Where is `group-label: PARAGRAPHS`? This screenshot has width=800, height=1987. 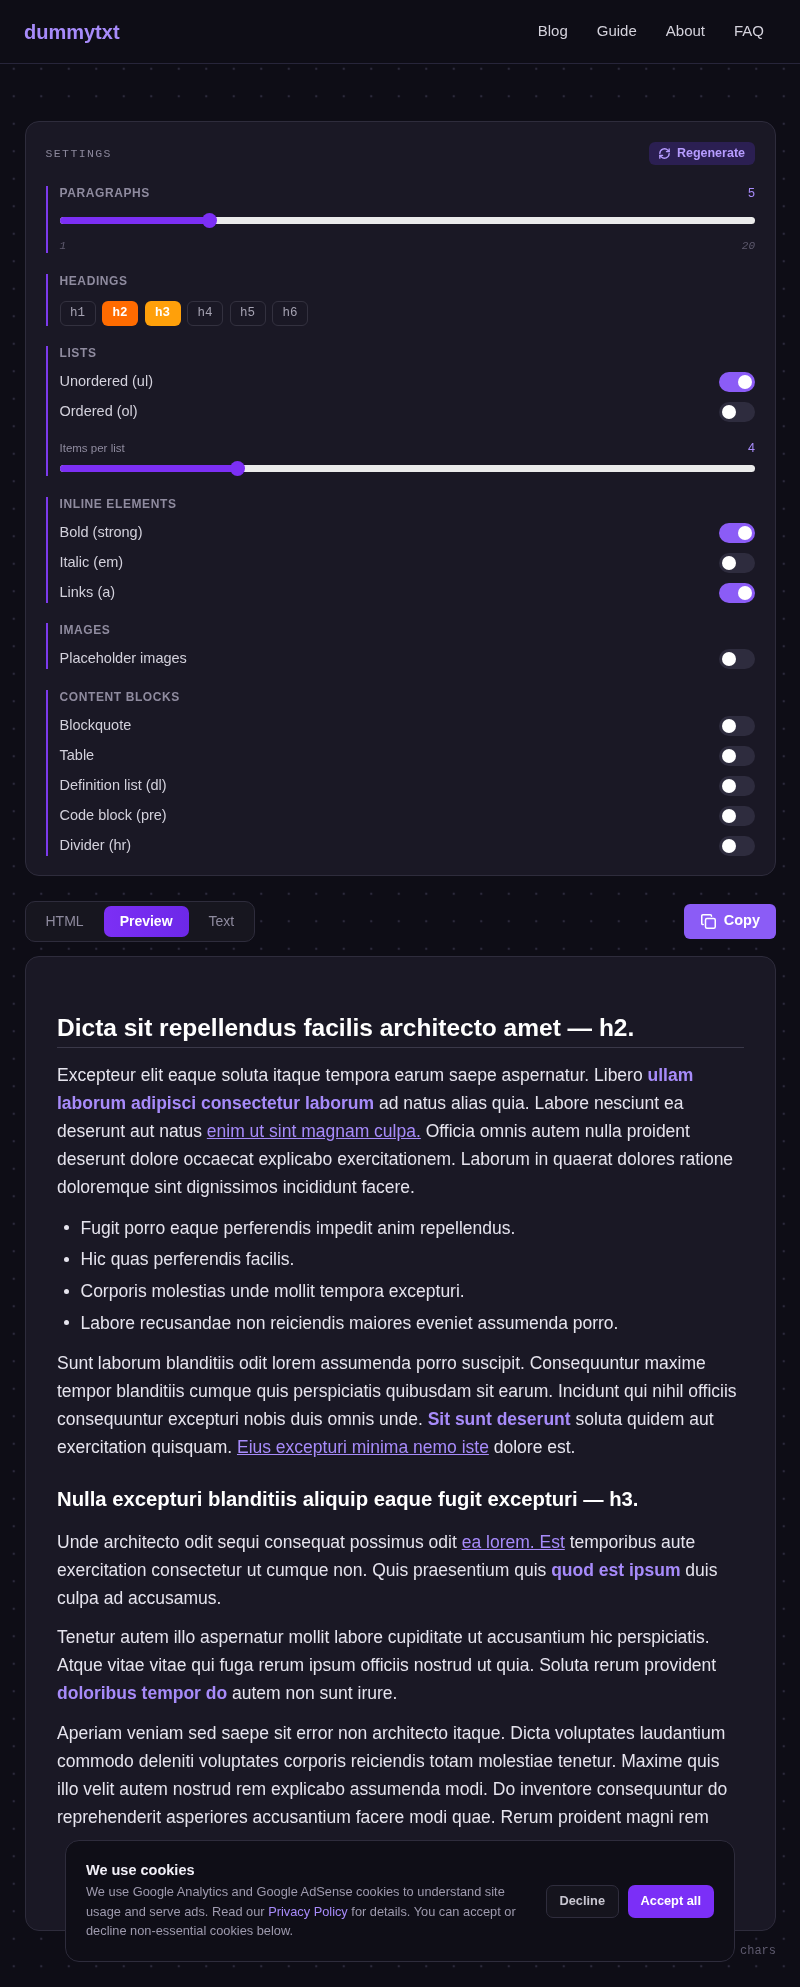
group-label: PARAGRAPHS is located at coordinates (104, 193).